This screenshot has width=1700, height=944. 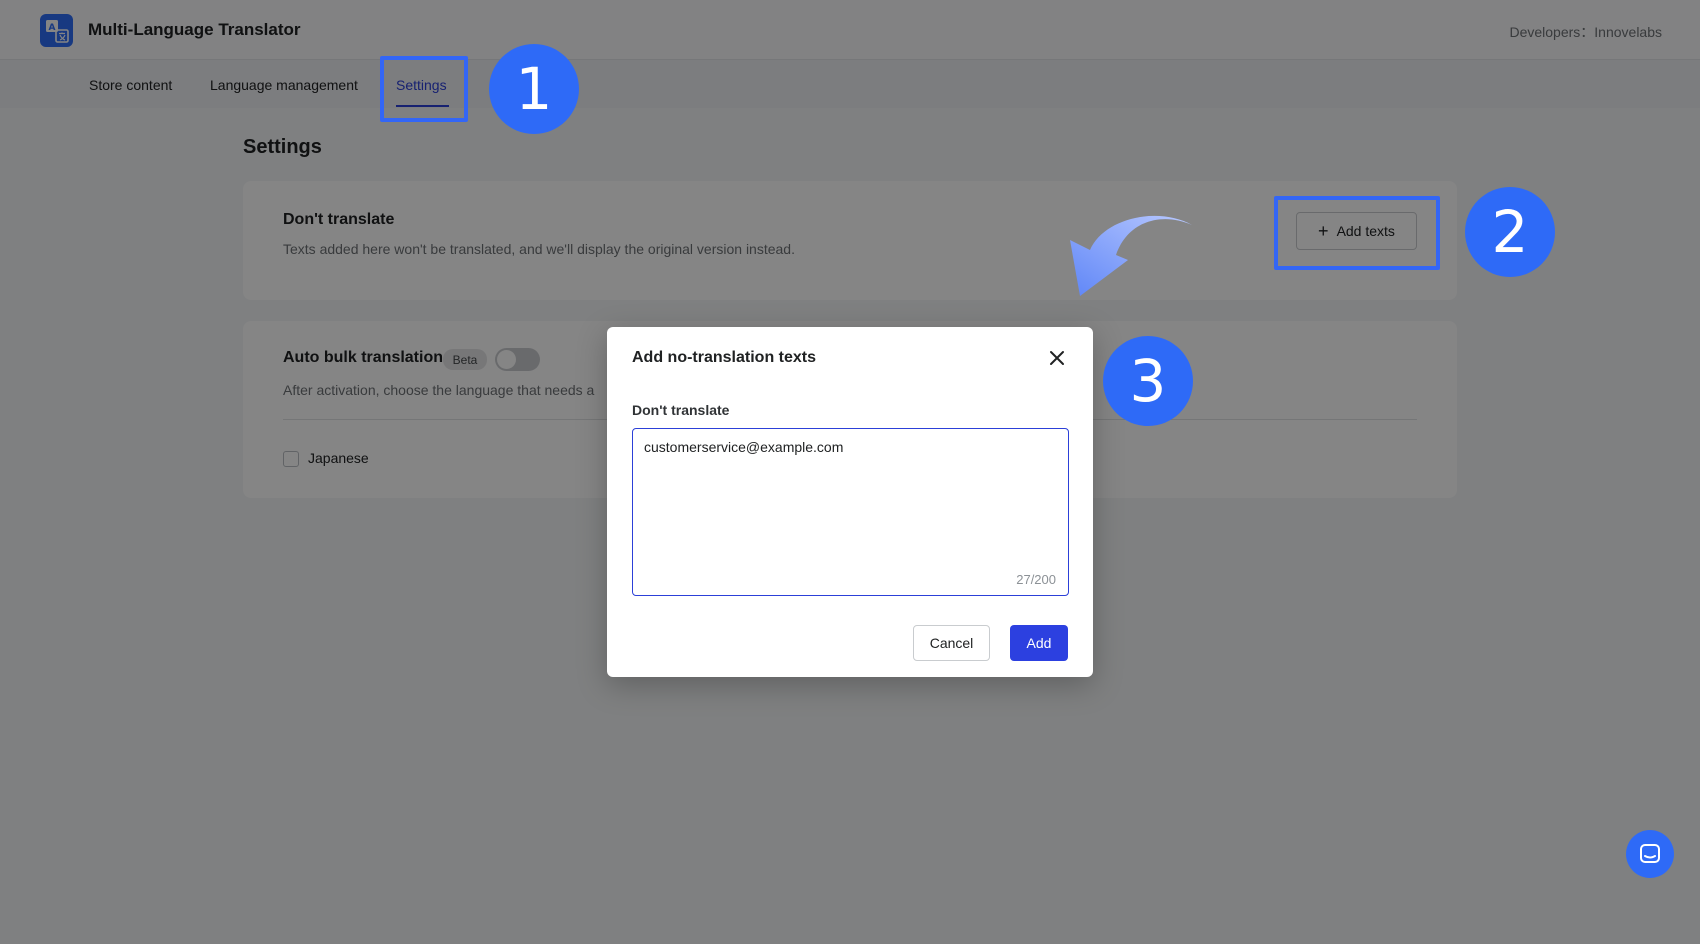 I want to click on close-icon, so click(x=1057, y=358).